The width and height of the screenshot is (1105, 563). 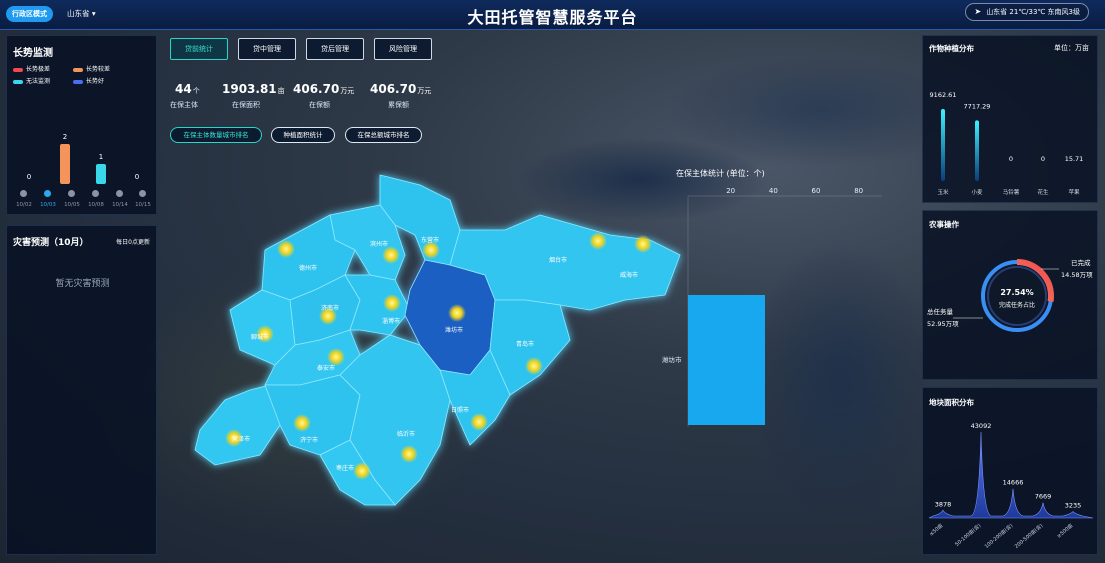 I want to click on legend-item: 长势极差, so click(x=43, y=68).